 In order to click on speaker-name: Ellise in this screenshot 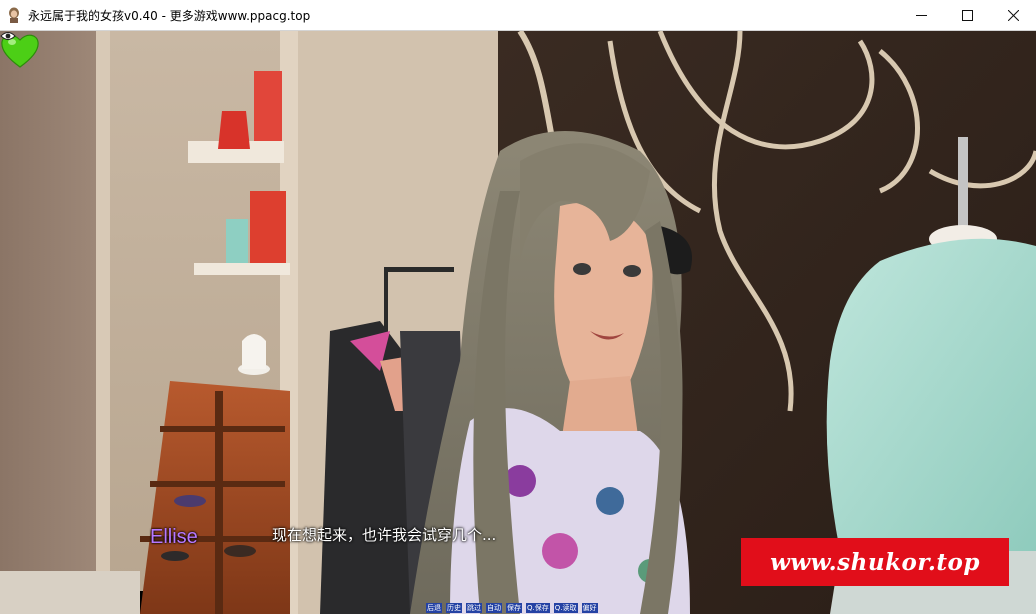, I will do `click(174, 537)`.